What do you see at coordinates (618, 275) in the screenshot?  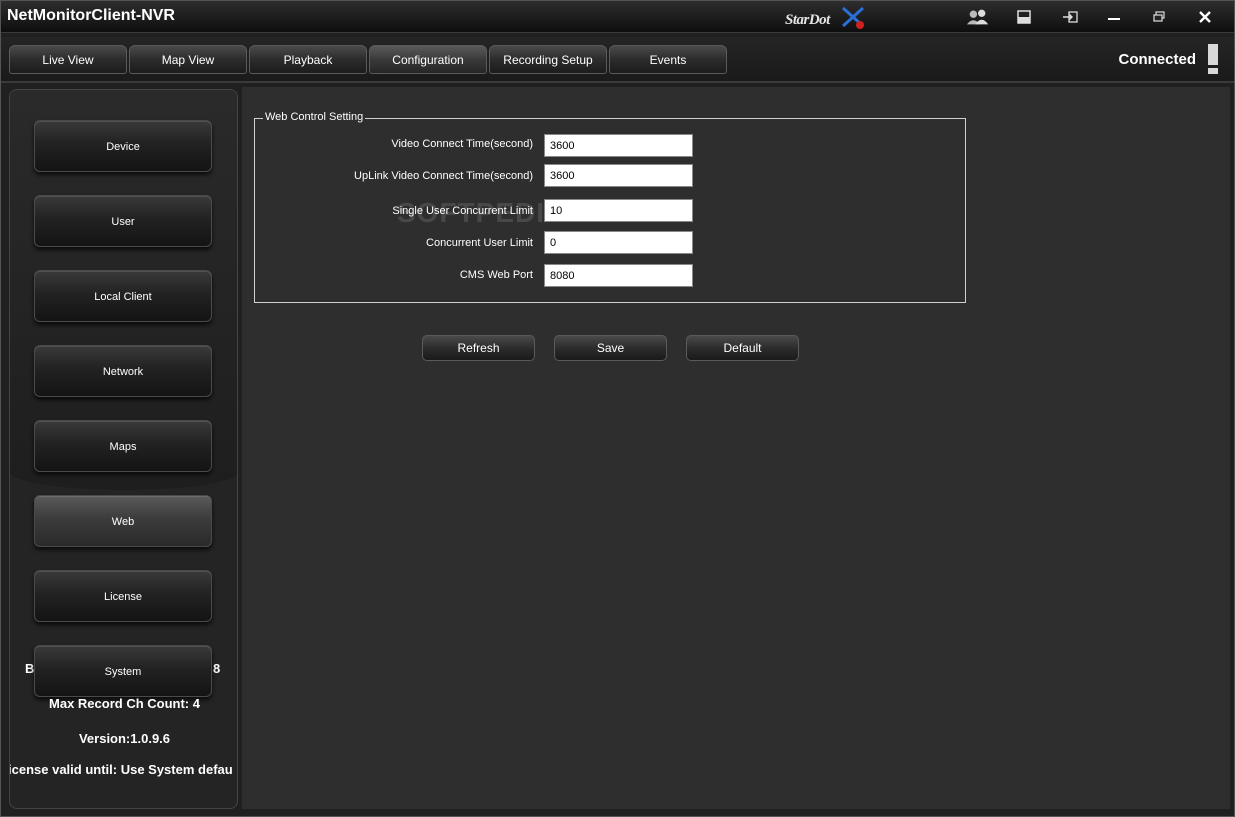 I see `cms-web-port-input` at bounding box center [618, 275].